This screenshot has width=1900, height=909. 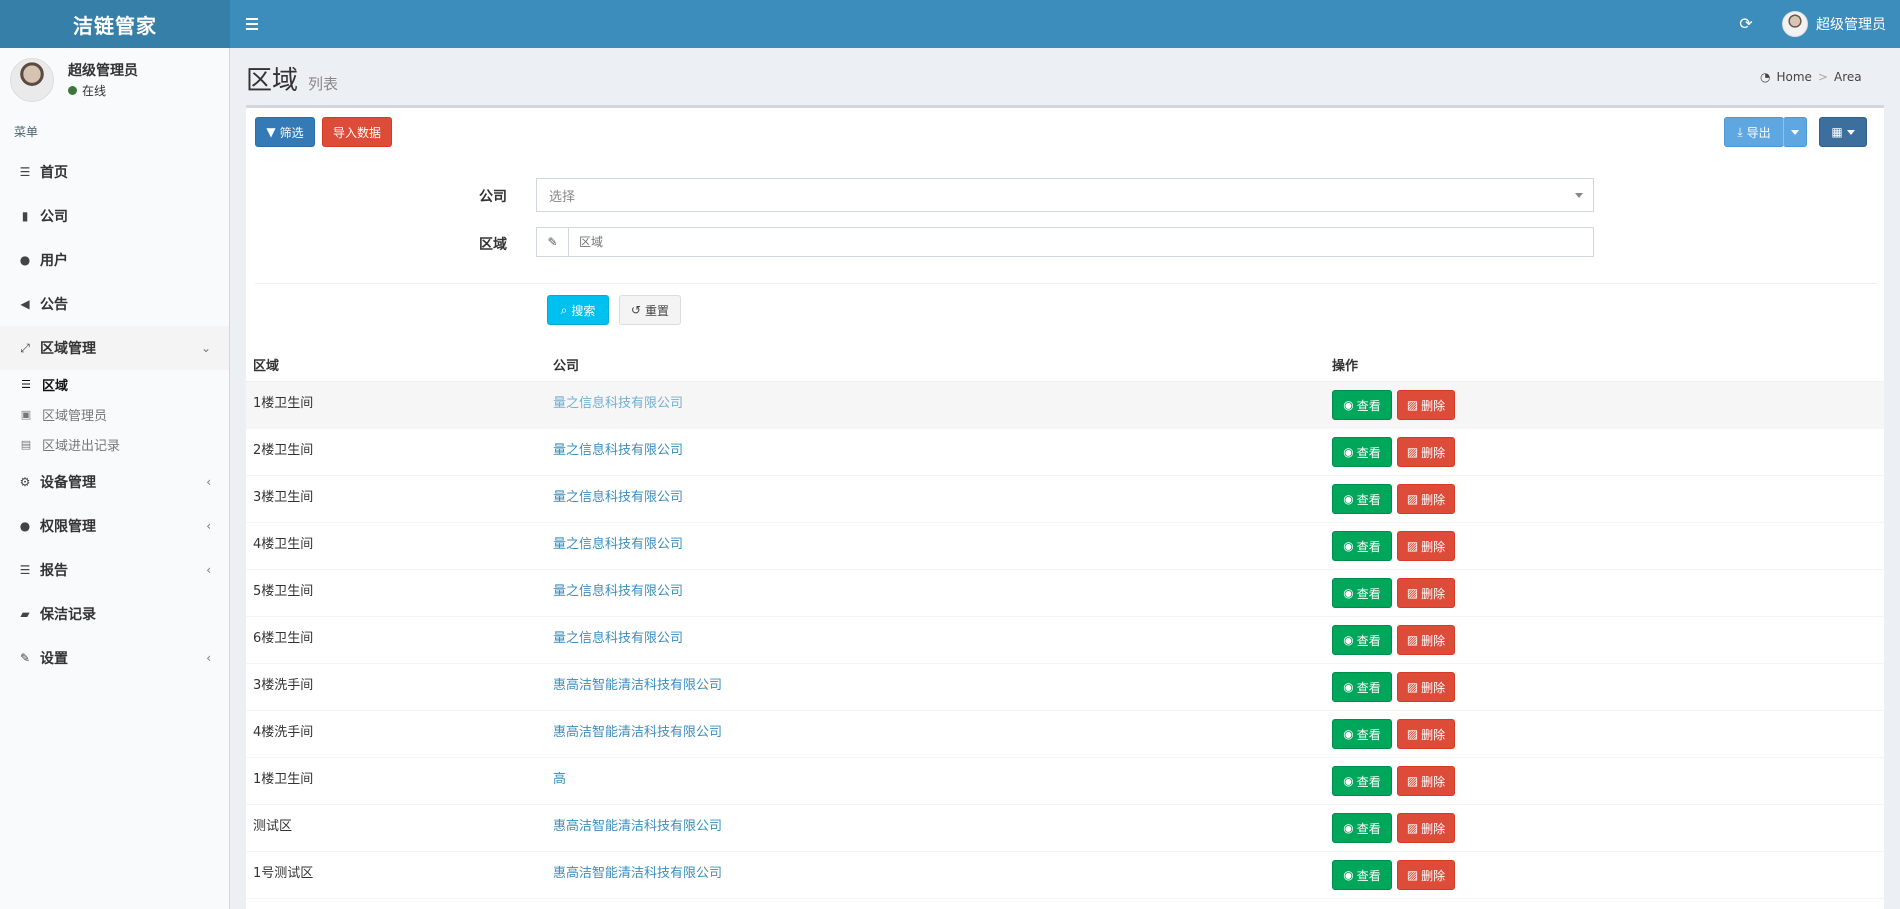 What do you see at coordinates (114, 304) in the screenshot?
I see `sidebar-item-notice: ◀ 公告` at bounding box center [114, 304].